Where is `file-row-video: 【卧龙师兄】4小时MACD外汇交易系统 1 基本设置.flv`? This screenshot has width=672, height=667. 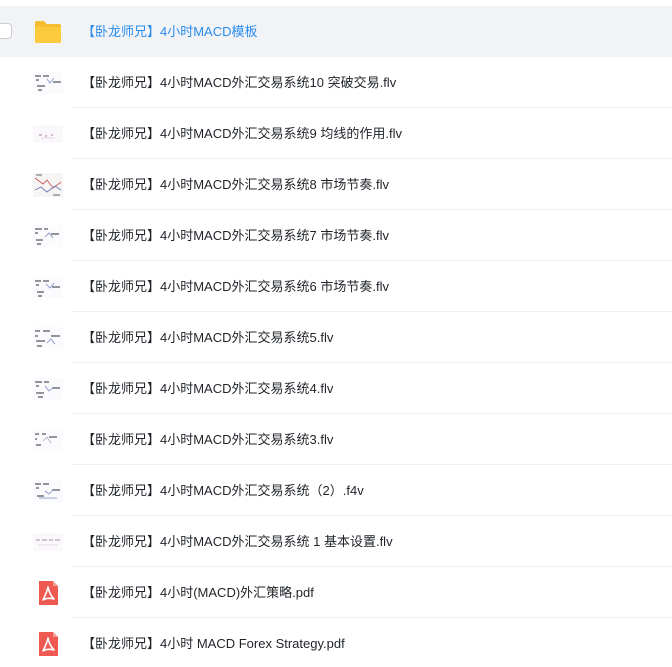 file-row-video: 【卧龙师兄】4小时MACD外汇交易系统 1 基本设置.flv is located at coordinates (336, 541).